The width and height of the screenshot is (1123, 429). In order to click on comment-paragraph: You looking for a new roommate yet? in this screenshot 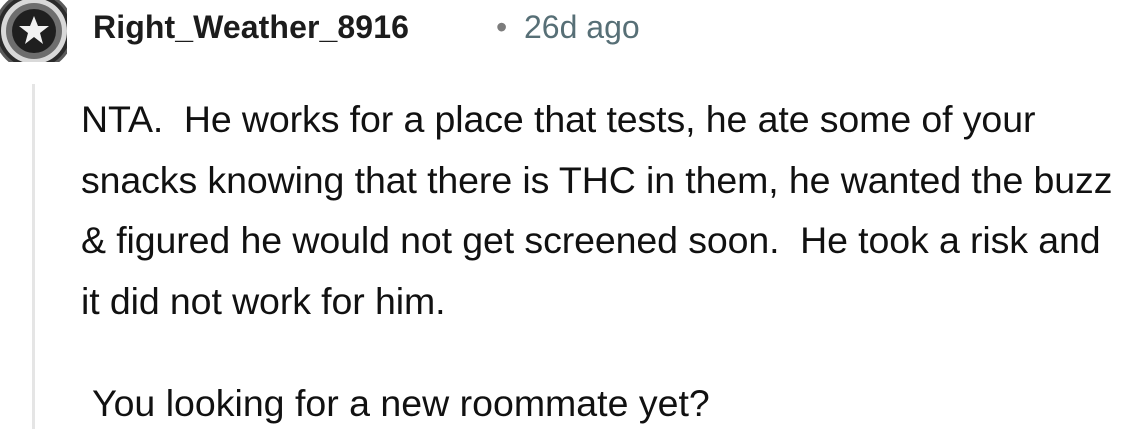, I will do `click(401, 403)`.